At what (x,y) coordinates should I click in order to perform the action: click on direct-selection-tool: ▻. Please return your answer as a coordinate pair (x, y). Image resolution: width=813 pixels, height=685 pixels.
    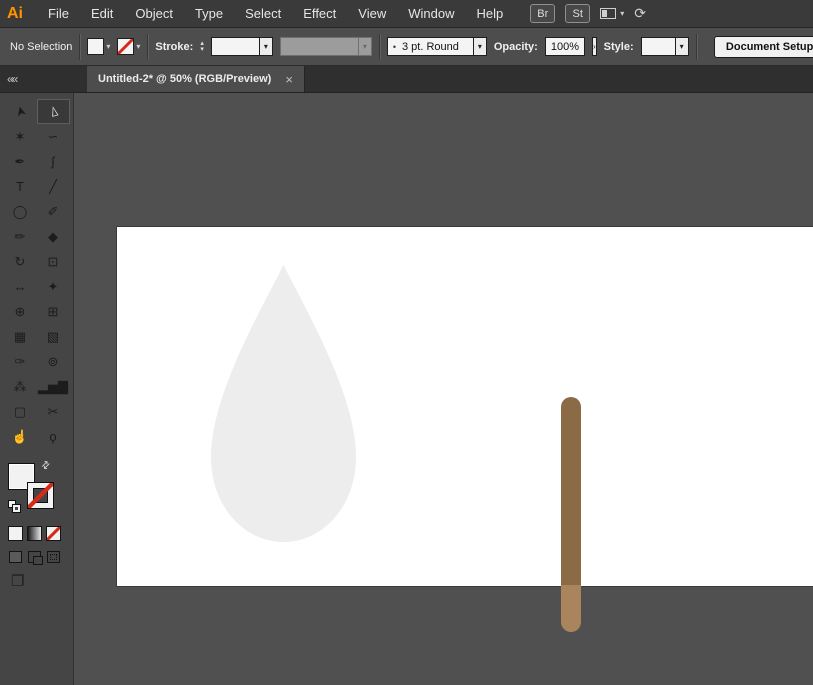
    Looking at the image, I should click on (53, 111).